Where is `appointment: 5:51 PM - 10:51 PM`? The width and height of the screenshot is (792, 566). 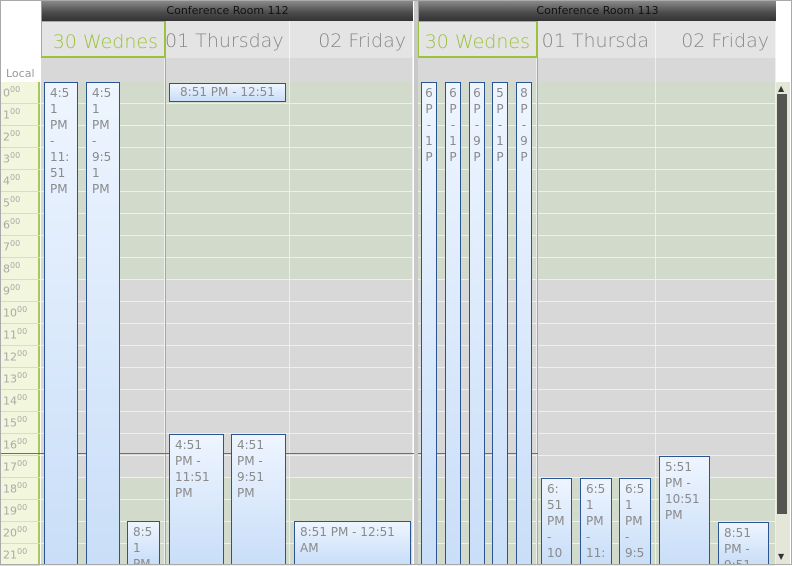 appointment: 5:51 PM - 10:51 PM is located at coordinates (684, 510).